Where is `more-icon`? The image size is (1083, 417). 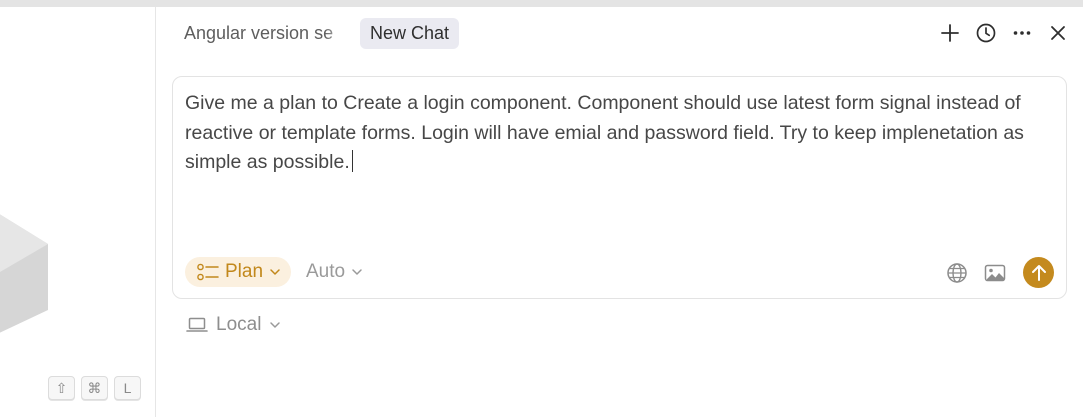 more-icon is located at coordinates (1022, 33).